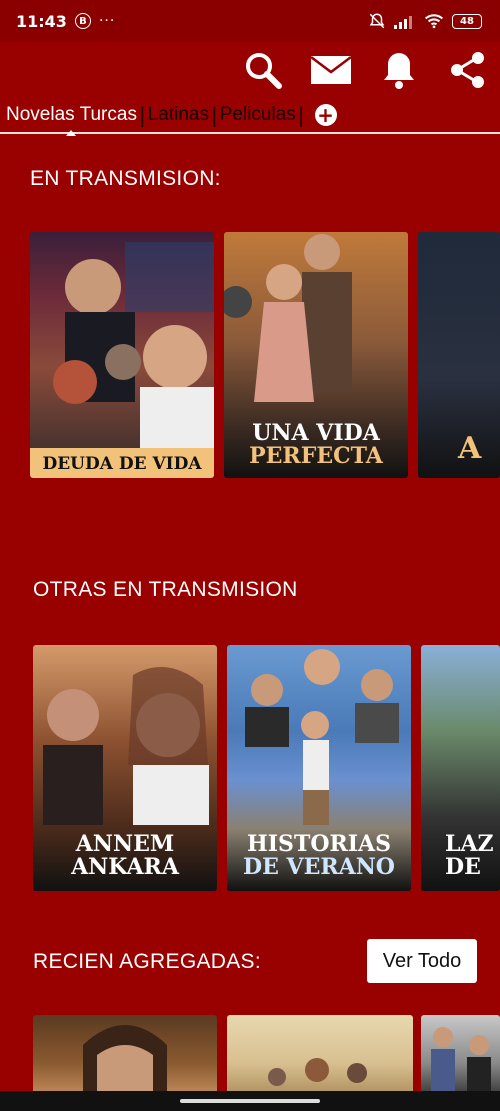 This screenshot has width=500, height=1111. What do you see at coordinates (469, 843) in the screenshot?
I see `poster-caption-line1: LAZ` at bounding box center [469, 843].